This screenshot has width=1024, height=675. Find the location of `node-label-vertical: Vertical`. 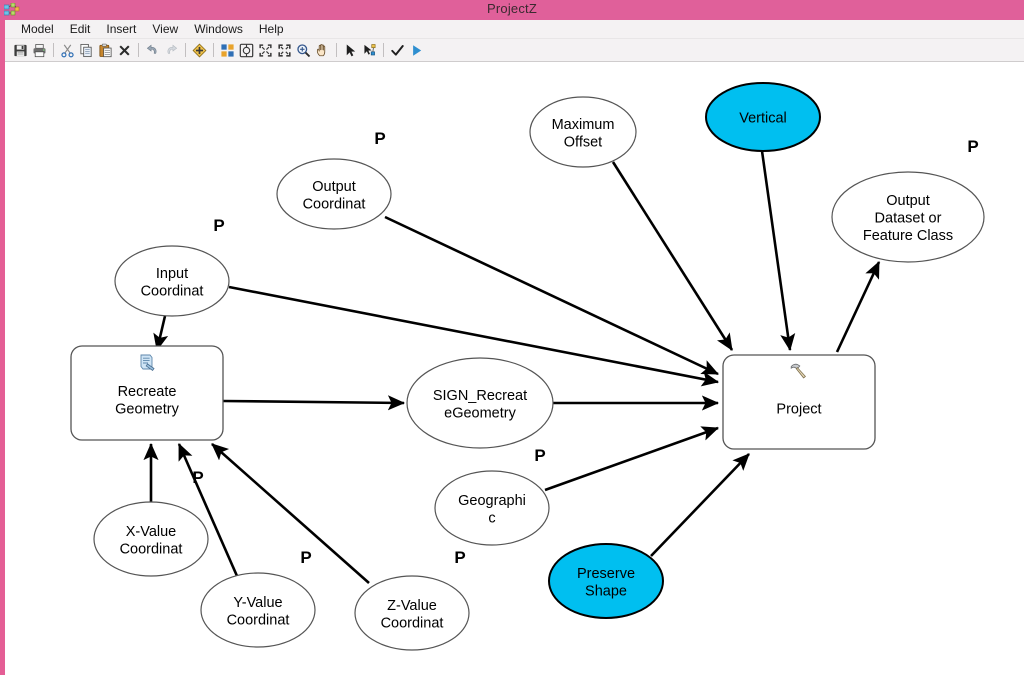

node-label-vertical: Vertical is located at coordinates (763, 119).